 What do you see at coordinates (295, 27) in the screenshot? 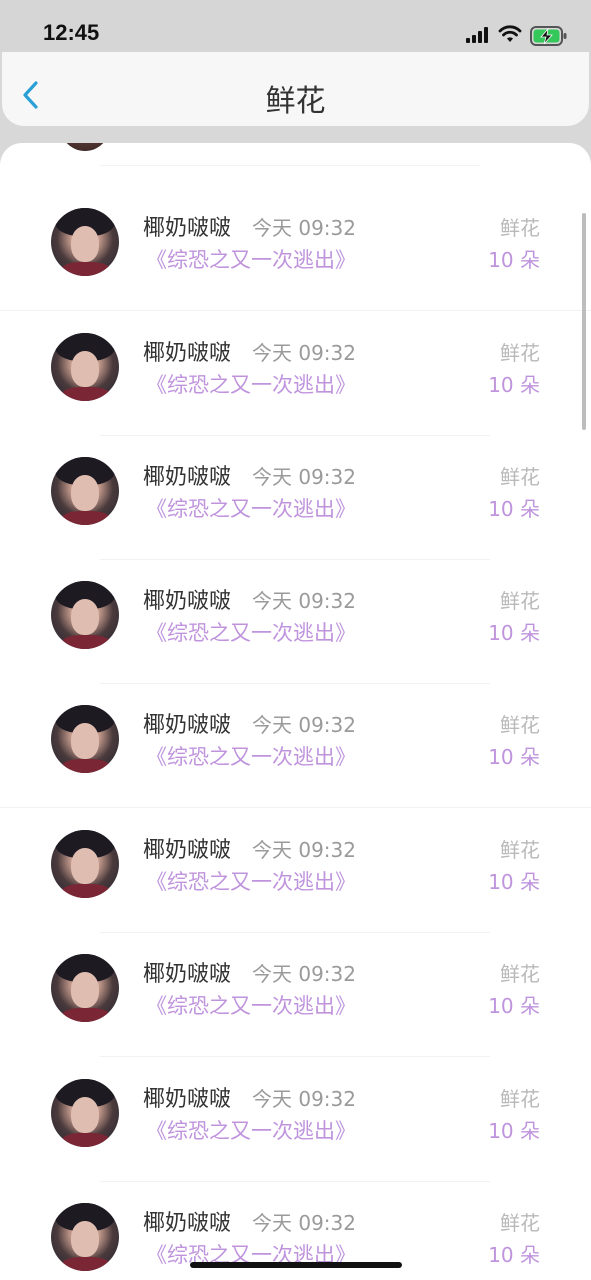
I see `status-bar: 12:45` at bounding box center [295, 27].